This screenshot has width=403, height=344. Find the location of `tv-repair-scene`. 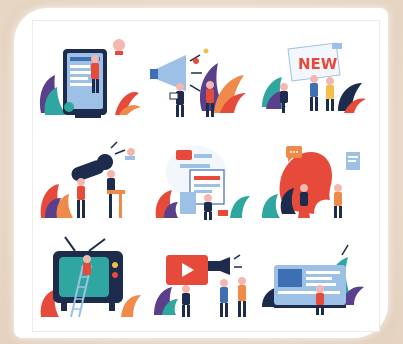

tv-repair-scene is located at coordinates (90, 280).